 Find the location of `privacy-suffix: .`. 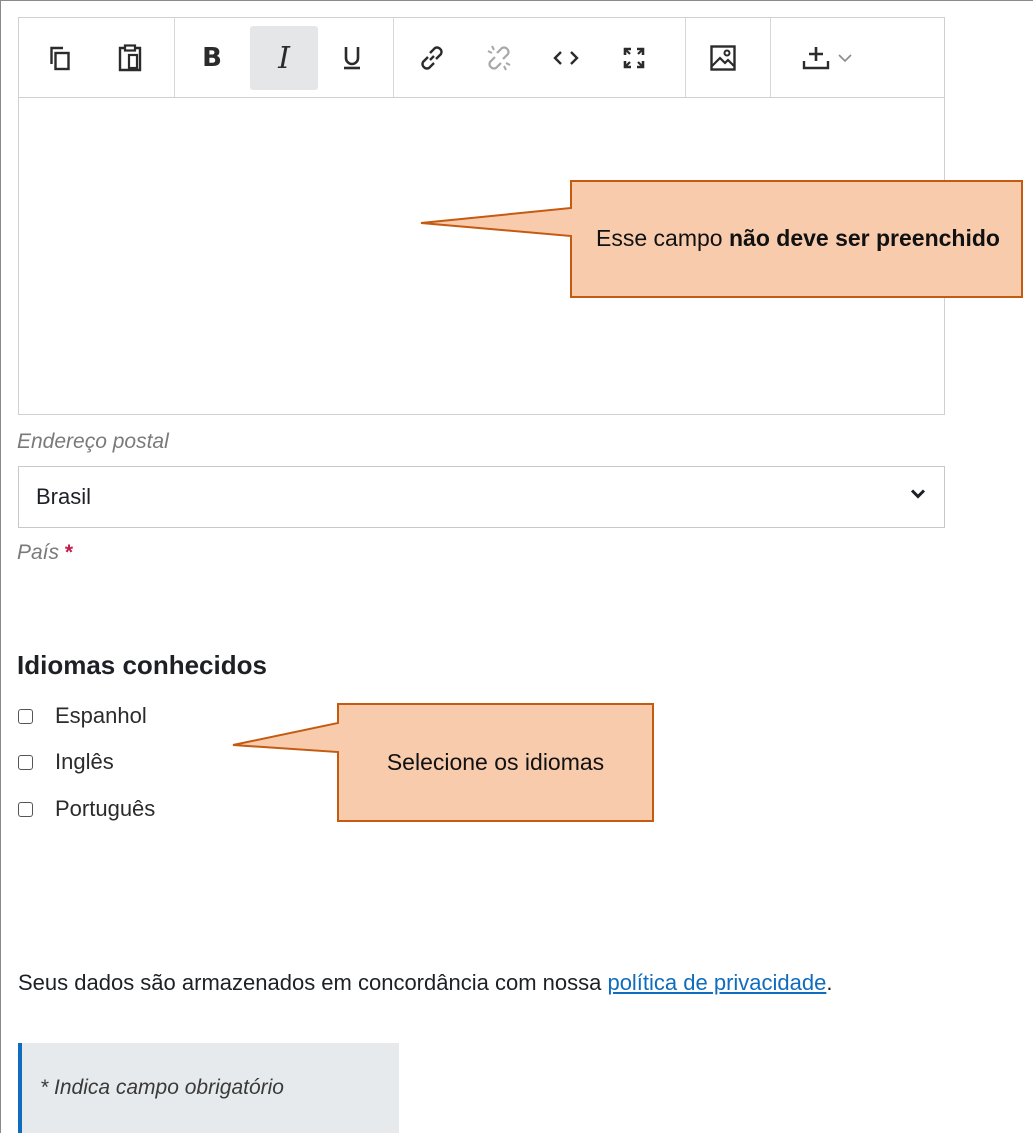

privacy-suffix: . is located at coordinates (829, 982).